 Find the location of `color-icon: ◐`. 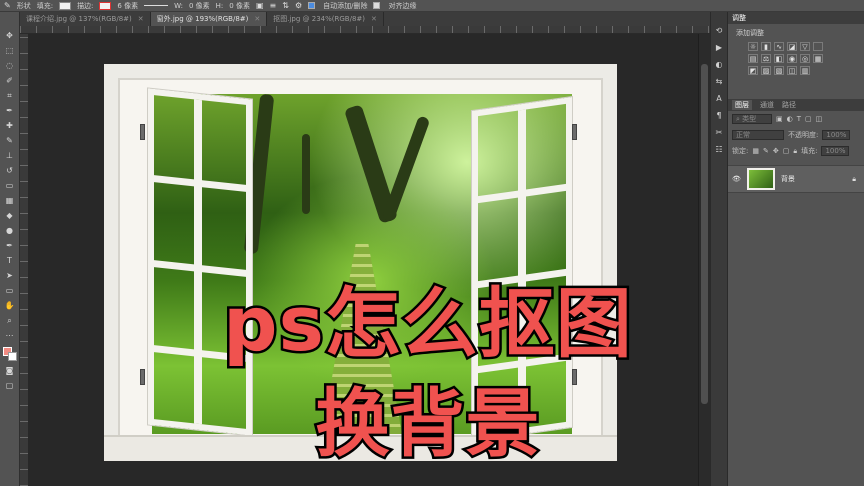

color-icon: ◐ is located at coordinates (719, 64).